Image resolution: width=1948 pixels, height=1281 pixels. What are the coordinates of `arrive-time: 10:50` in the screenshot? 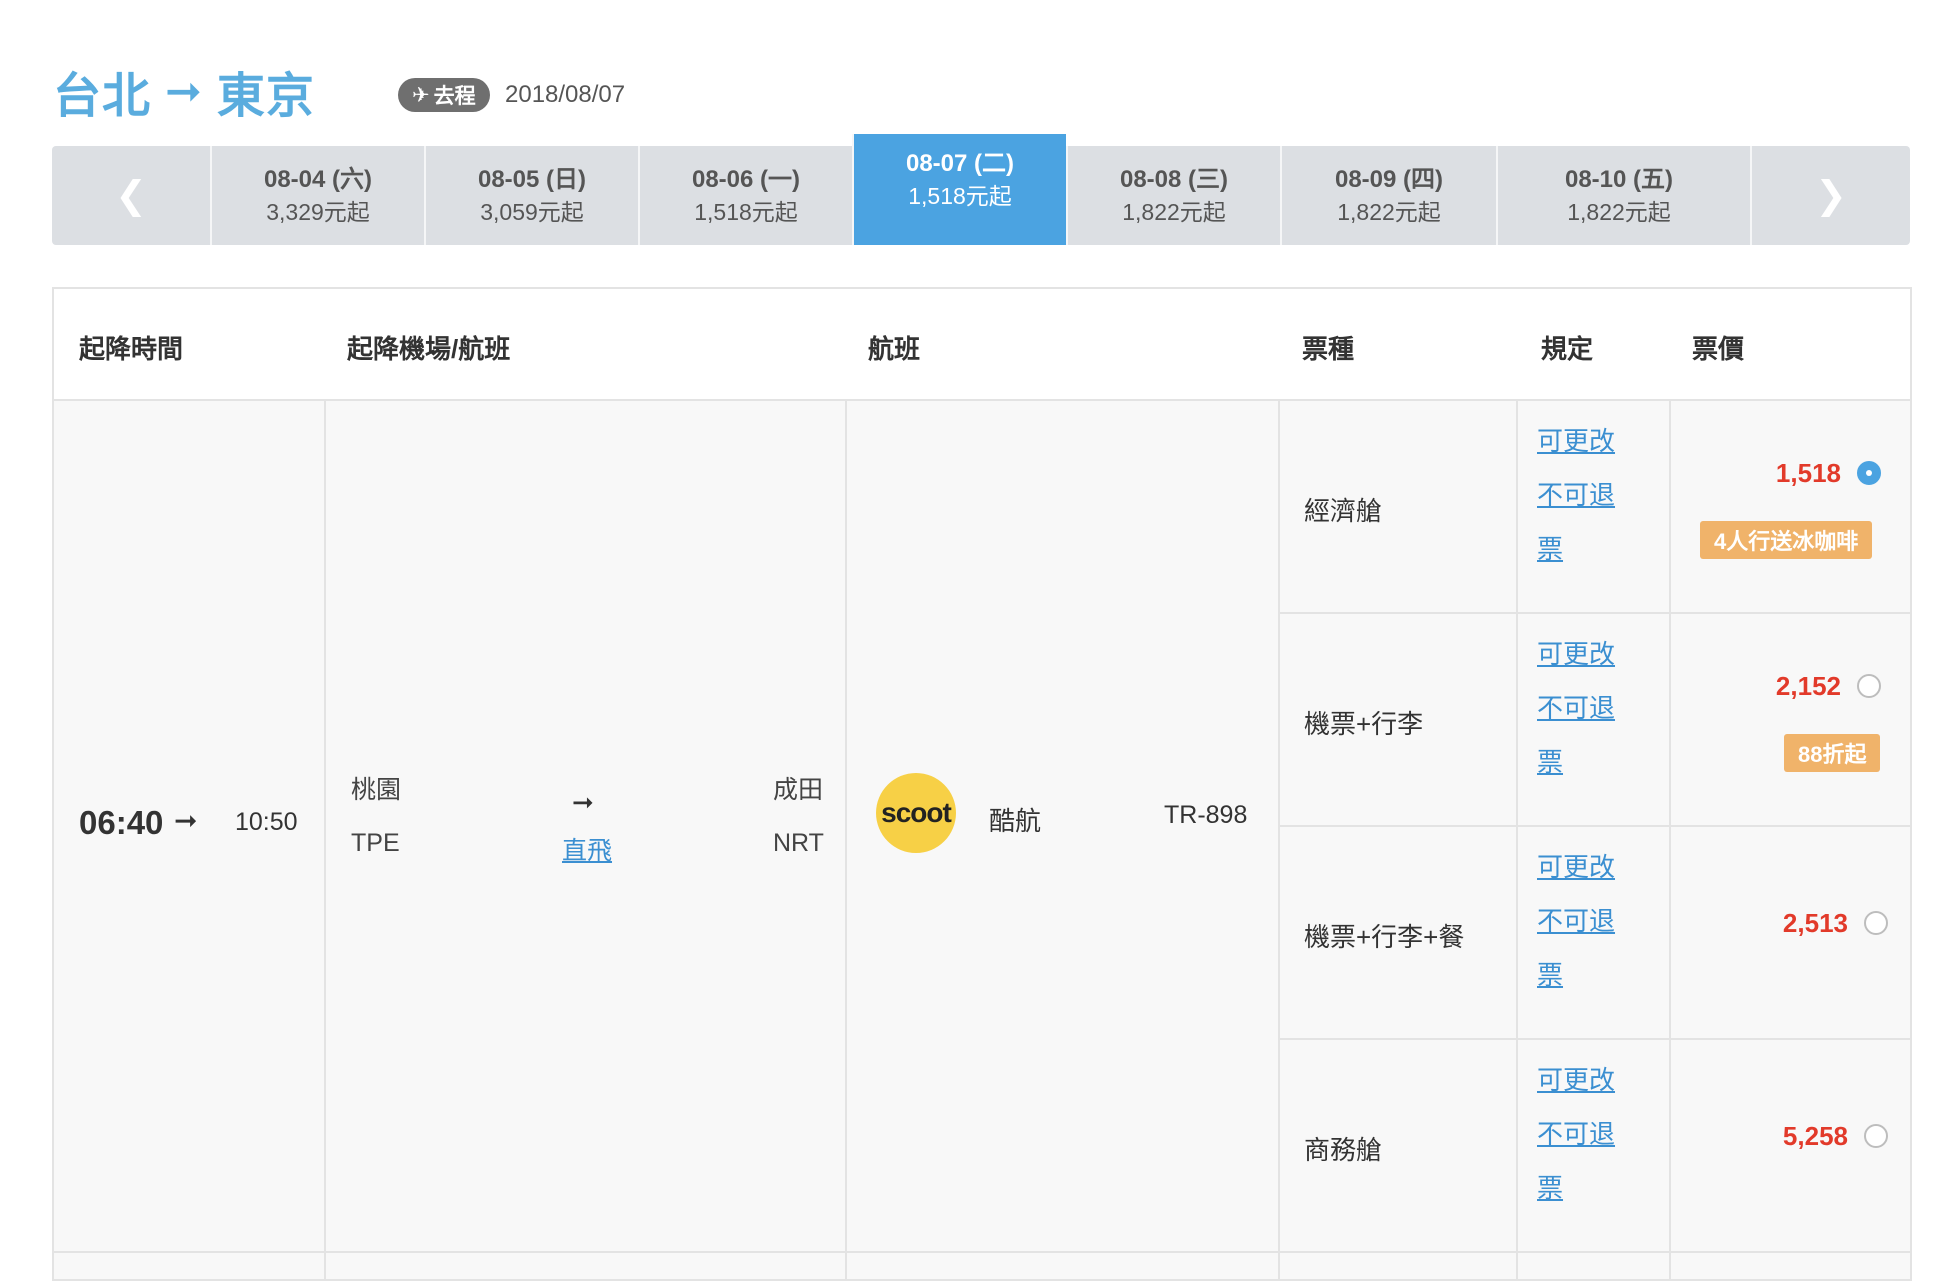 It's located at (266, 822).